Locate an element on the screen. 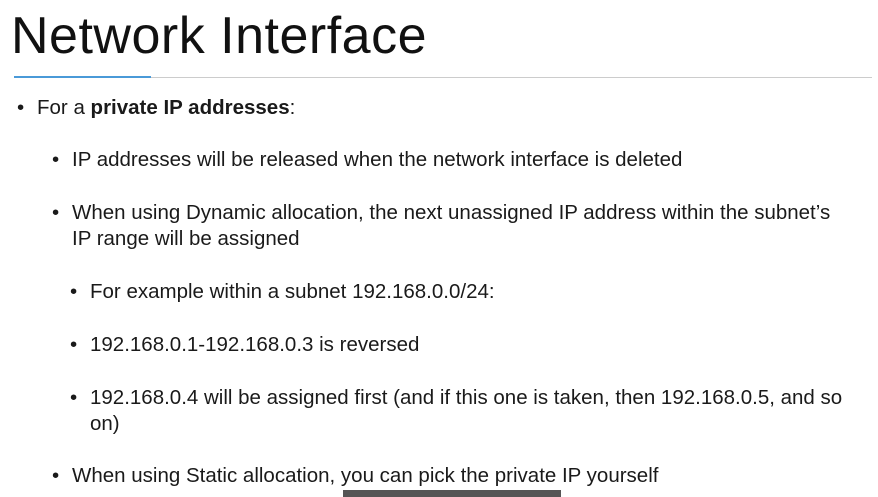 The image size is (878, 497). caption-overlay is located at coordinates (452, 493).